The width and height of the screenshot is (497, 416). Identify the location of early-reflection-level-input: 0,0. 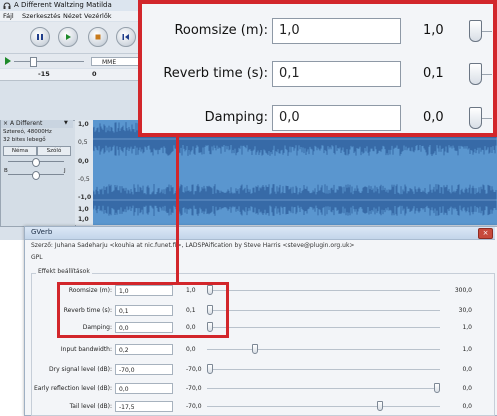
(144, 388).